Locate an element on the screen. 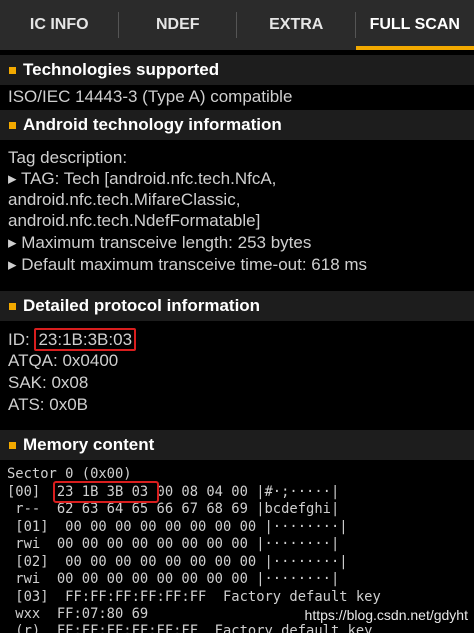 The height and width of the screenshot is (633, 474). sak-line: SAK: 0x08 is located at coordinates (48, 382).